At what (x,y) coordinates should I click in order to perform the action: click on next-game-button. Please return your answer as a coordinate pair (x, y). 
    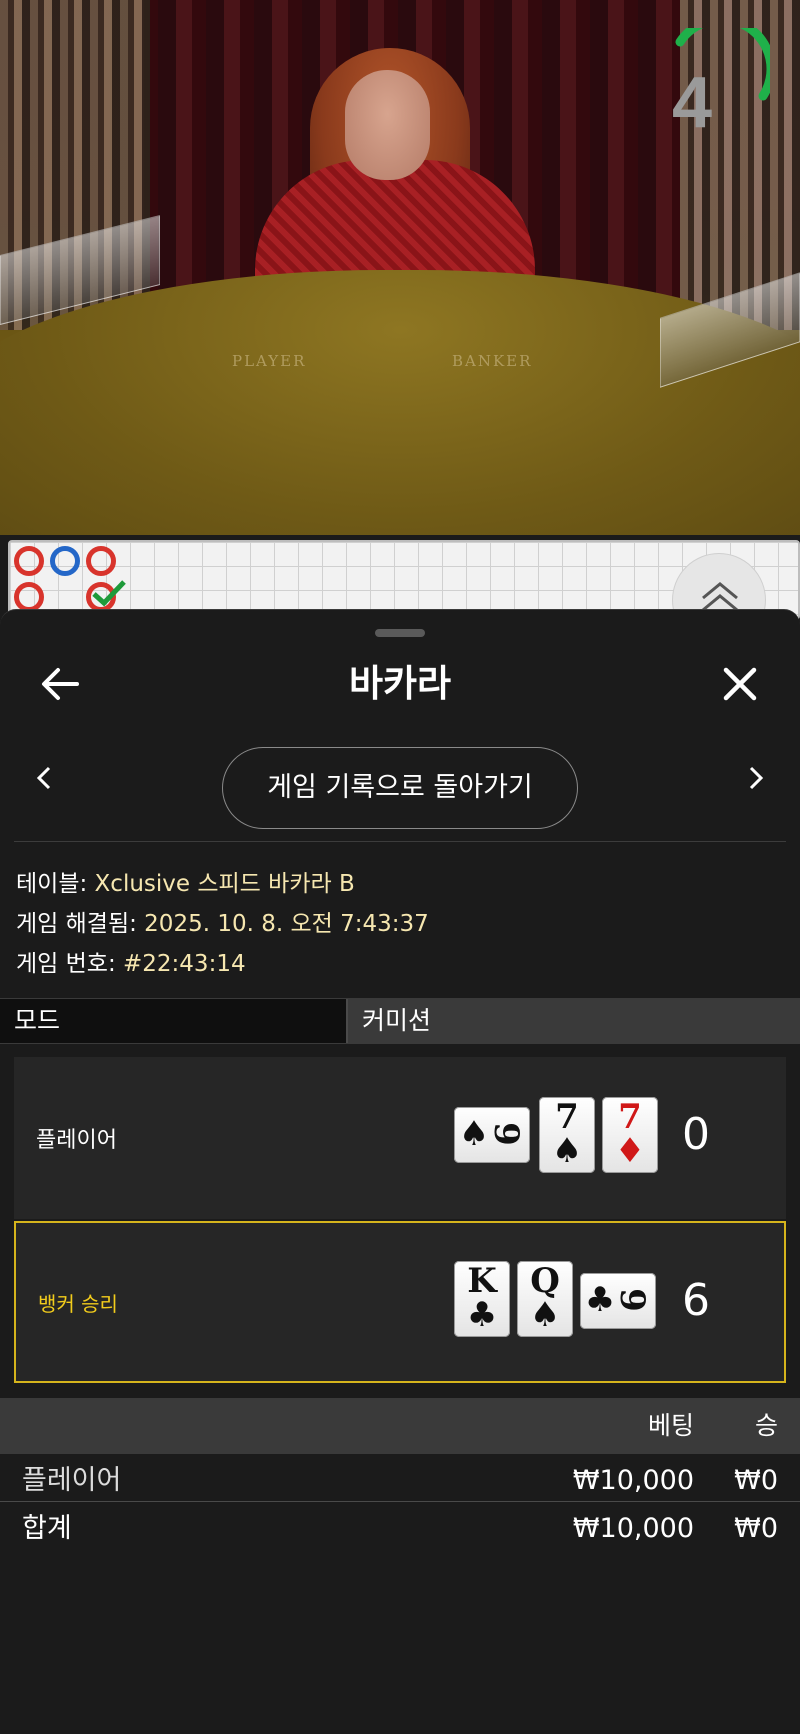
    Looking at the image, I should click on (756, 778).